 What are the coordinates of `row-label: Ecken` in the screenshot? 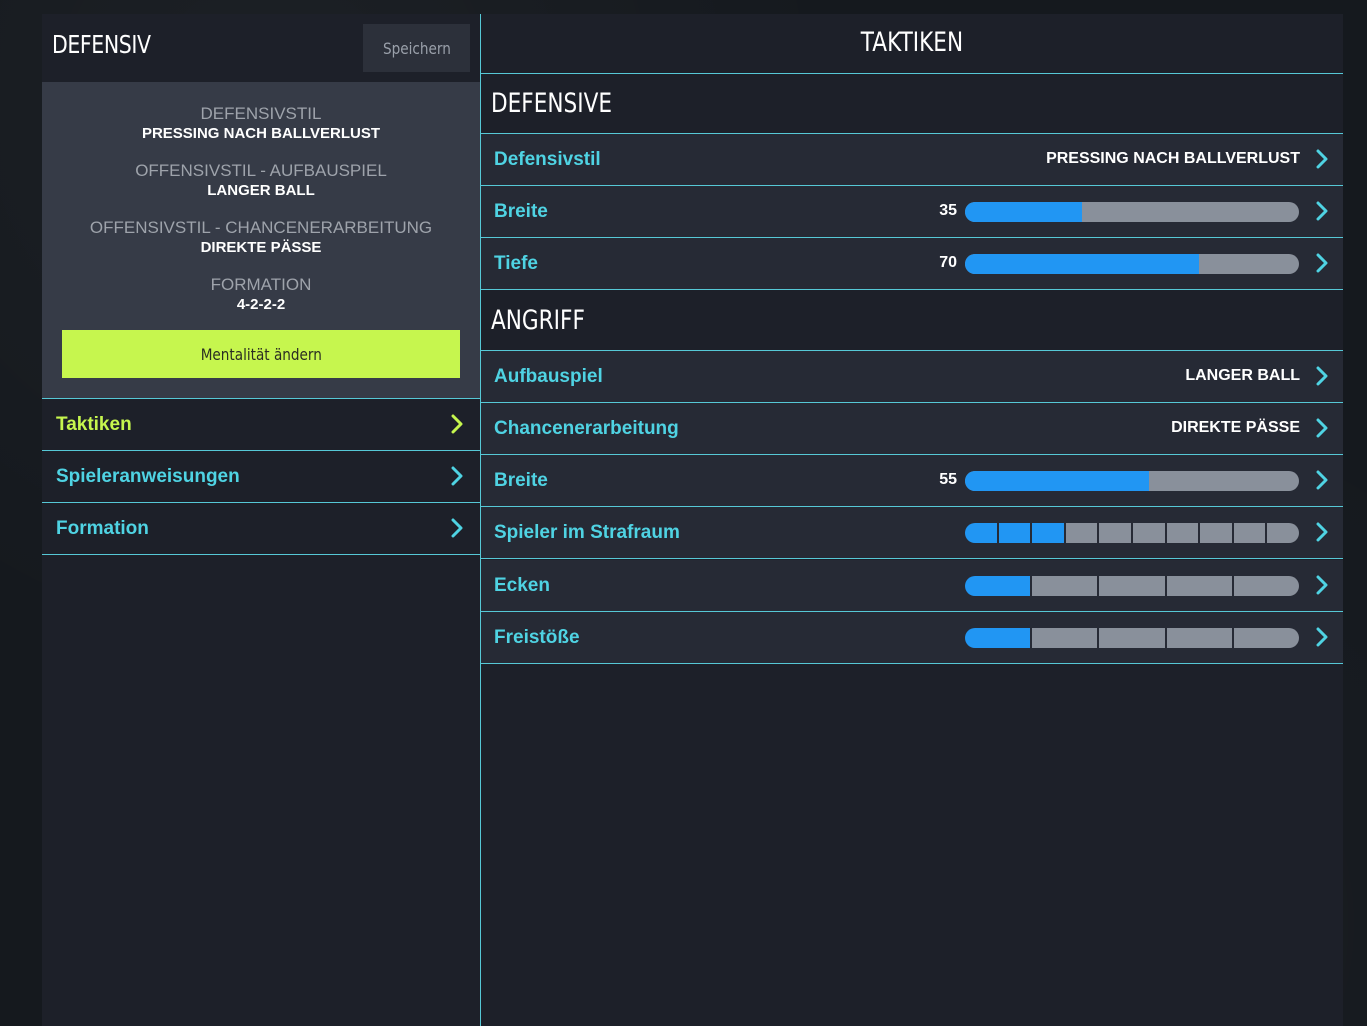 It's located at (522, 585).